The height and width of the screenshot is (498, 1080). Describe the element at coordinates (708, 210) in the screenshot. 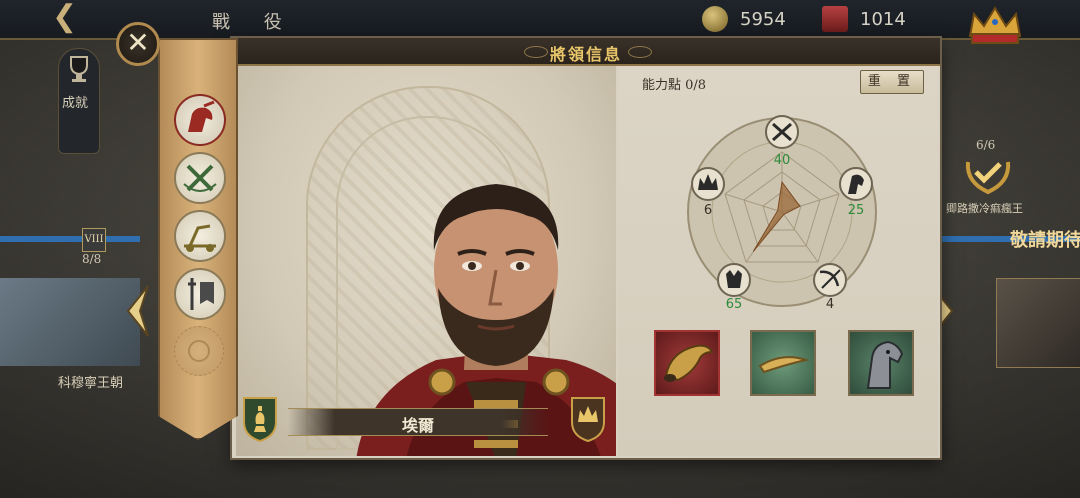

I see `stat-value-command: 6` at that location.